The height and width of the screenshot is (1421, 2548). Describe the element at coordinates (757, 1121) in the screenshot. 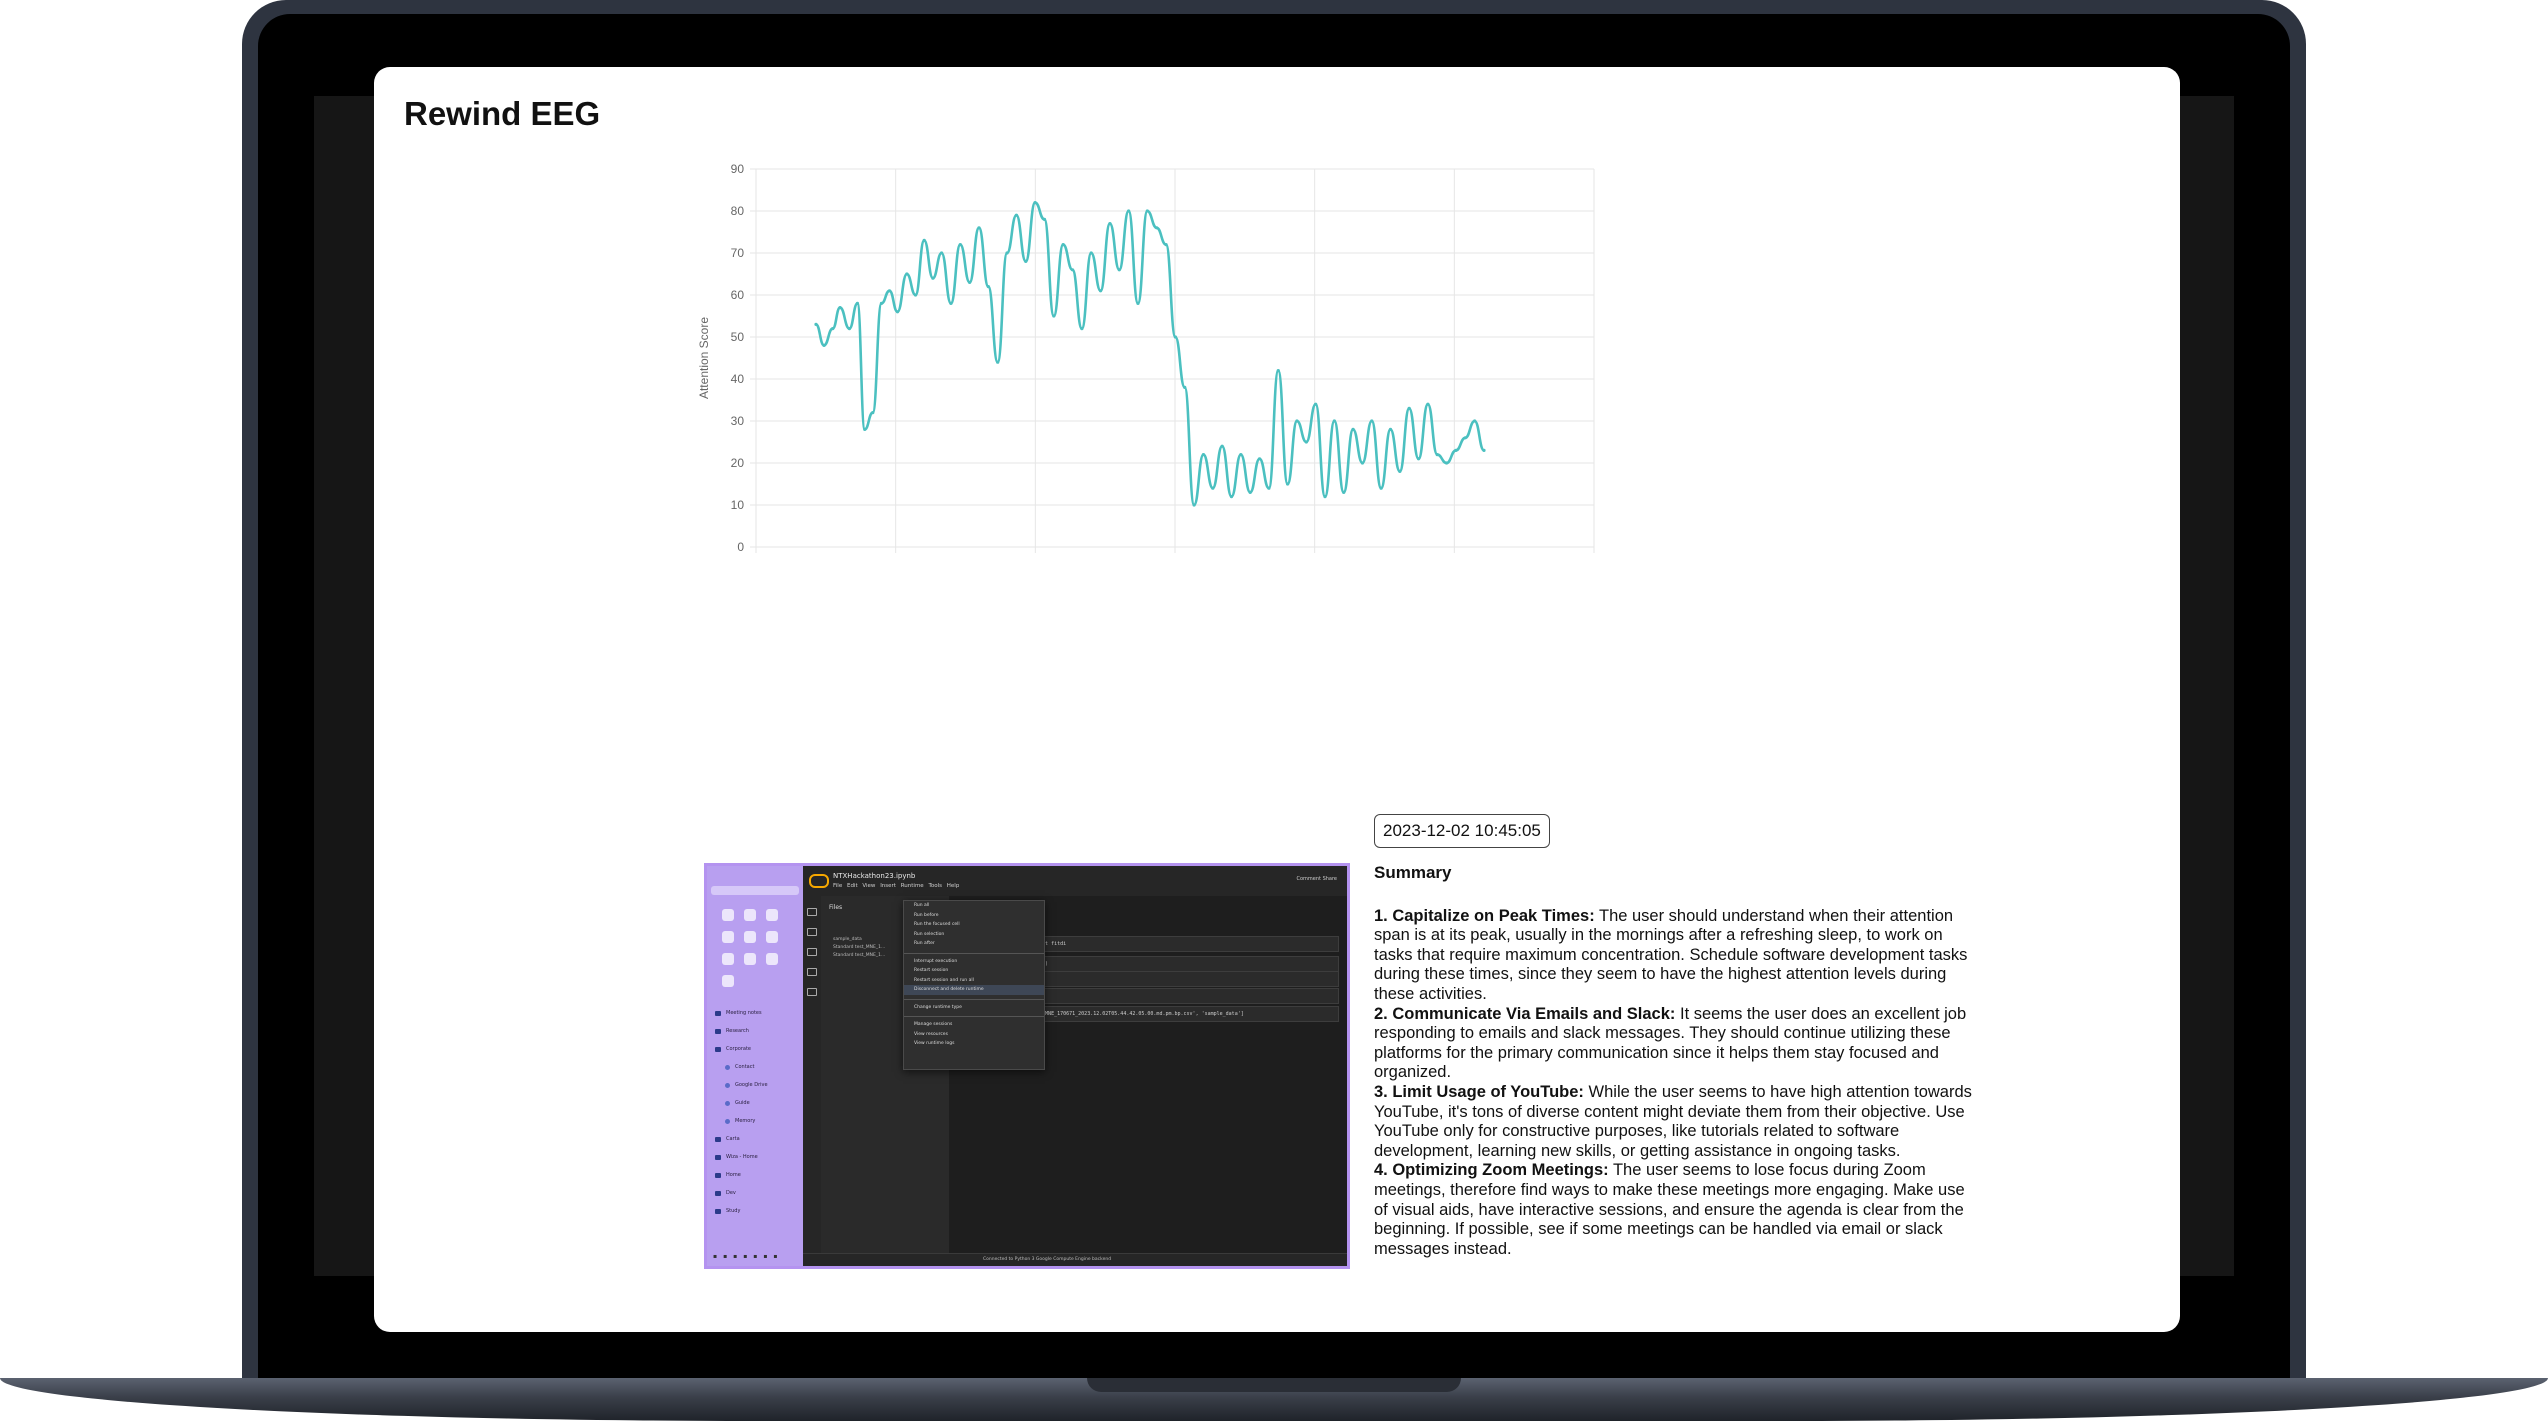

I see `sidebar-item: Memory` at that location.